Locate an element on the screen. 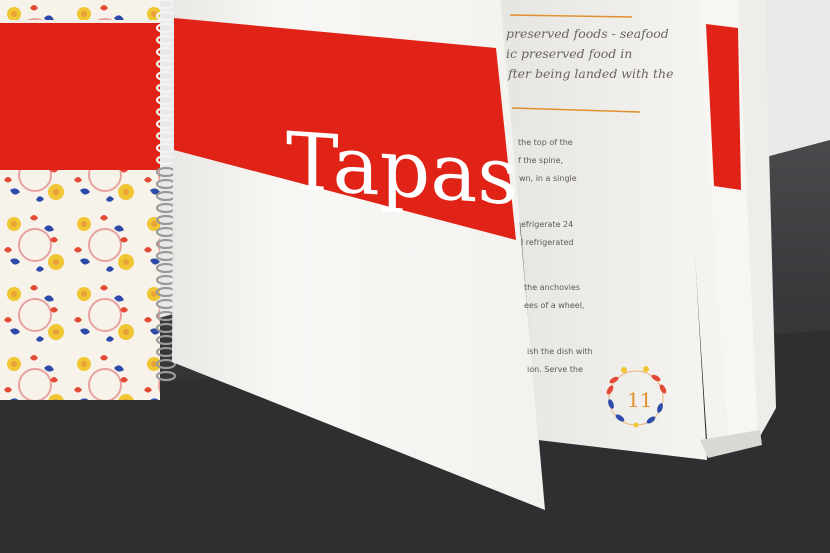 The width and height of the screenshot is (830, 553). text-line: fter being landed with the is located at coordinates (590, 73).